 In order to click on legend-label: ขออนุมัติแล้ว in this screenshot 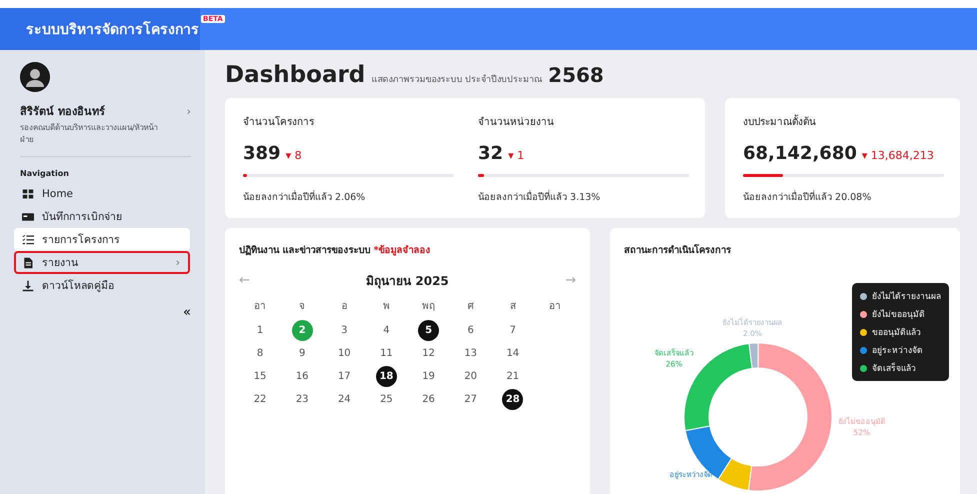, I will do `click(896, 333)`.